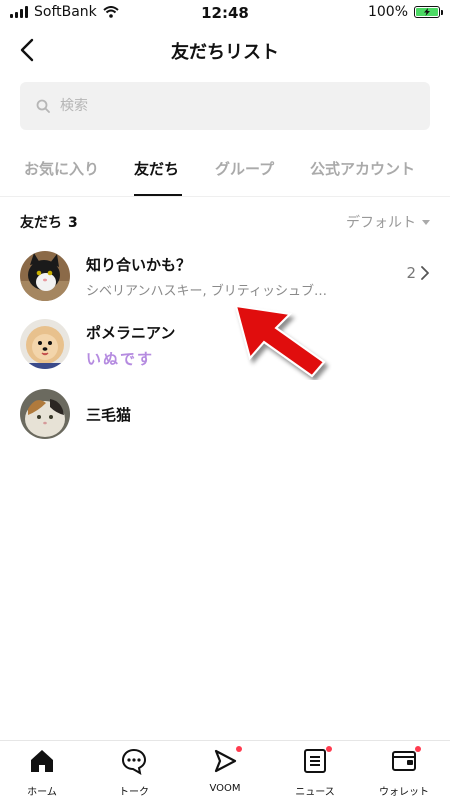  Describe the element at coordinates (426, 222) in the screenshot. I see `caret-down-icon` at that location.